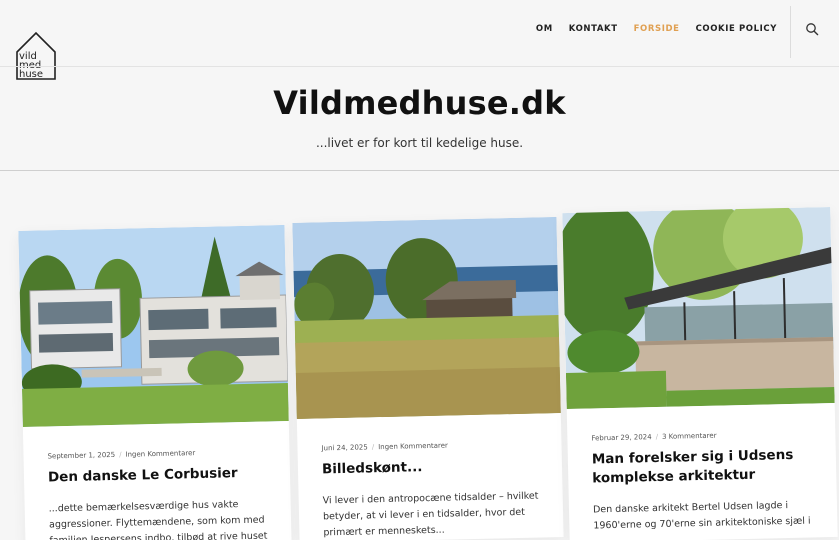 The height and width of the screenshot is (540, 839). I want to click on search-icon, so click(812, 29).